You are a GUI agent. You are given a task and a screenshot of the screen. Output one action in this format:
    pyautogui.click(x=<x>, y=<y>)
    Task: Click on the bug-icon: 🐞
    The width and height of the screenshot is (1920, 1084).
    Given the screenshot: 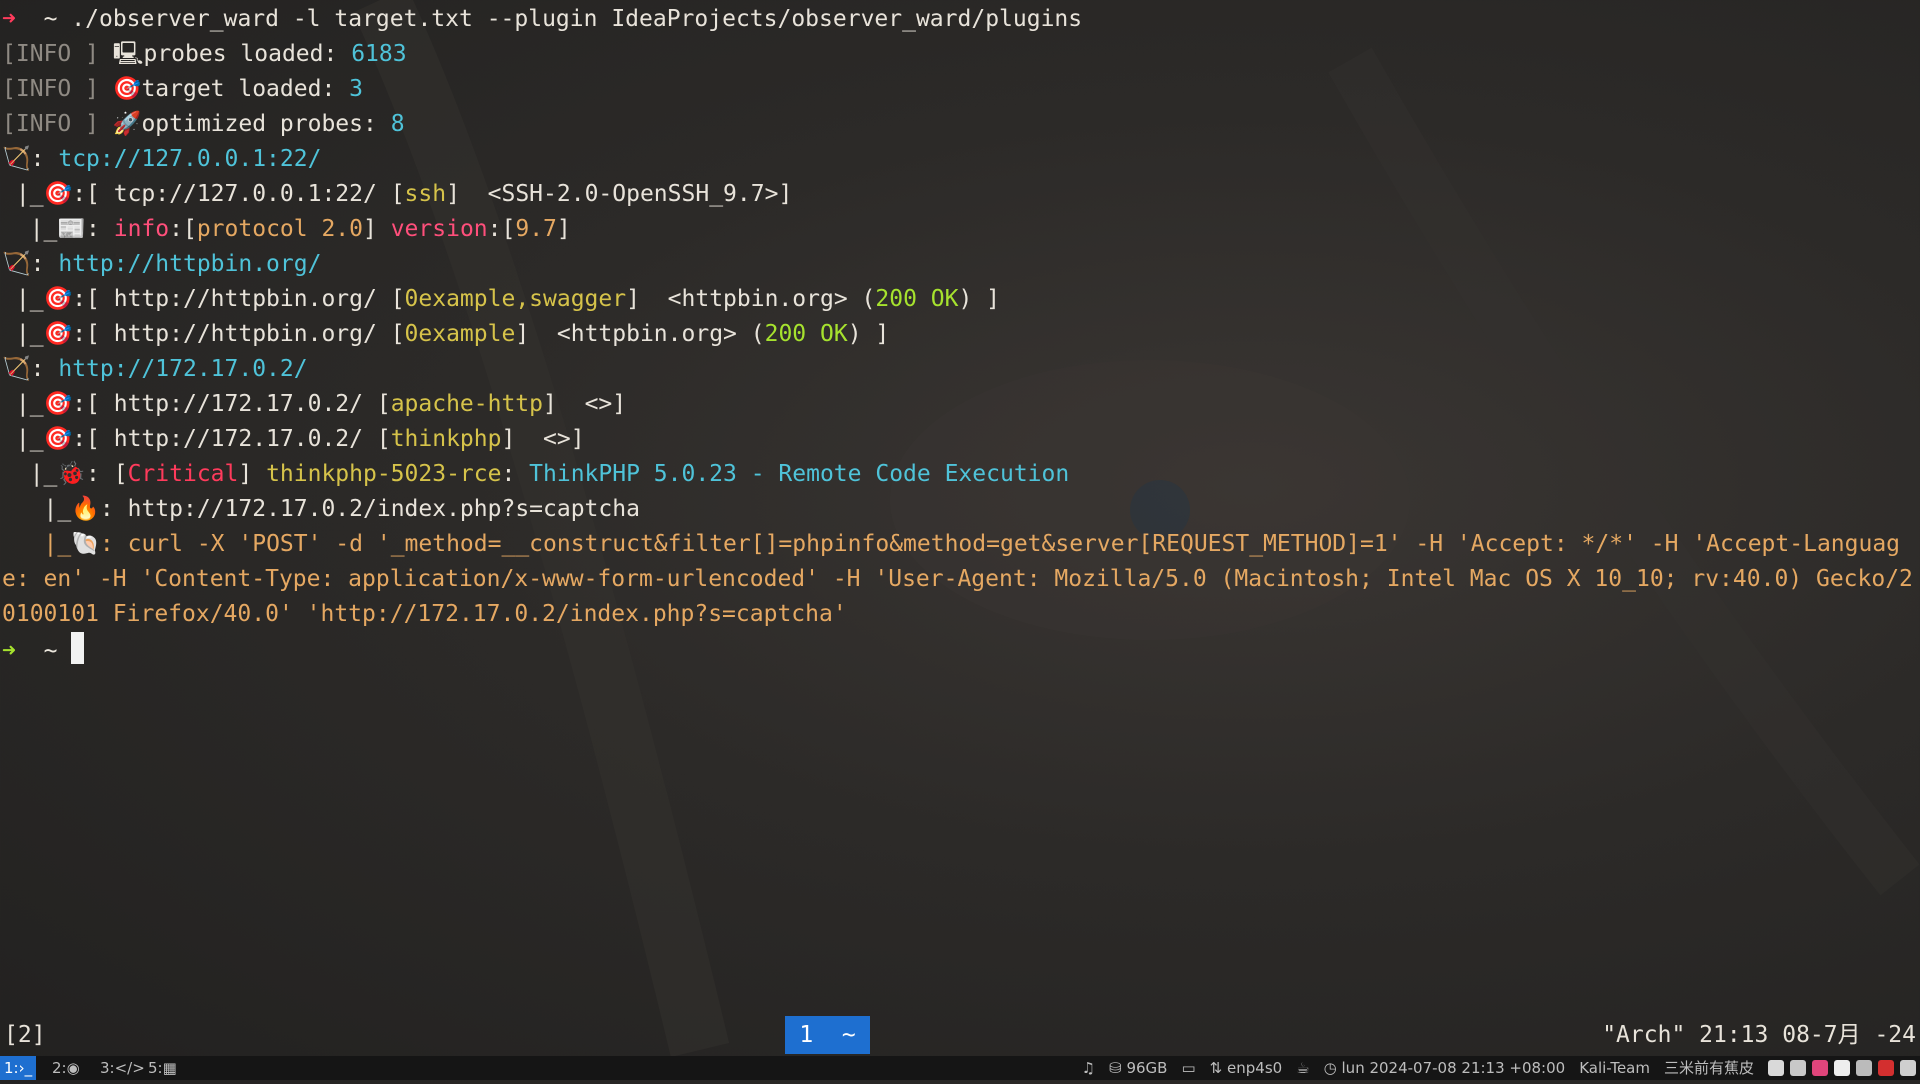 What is the action you would take?
    pyautogui.click(x=72, y=474)
    